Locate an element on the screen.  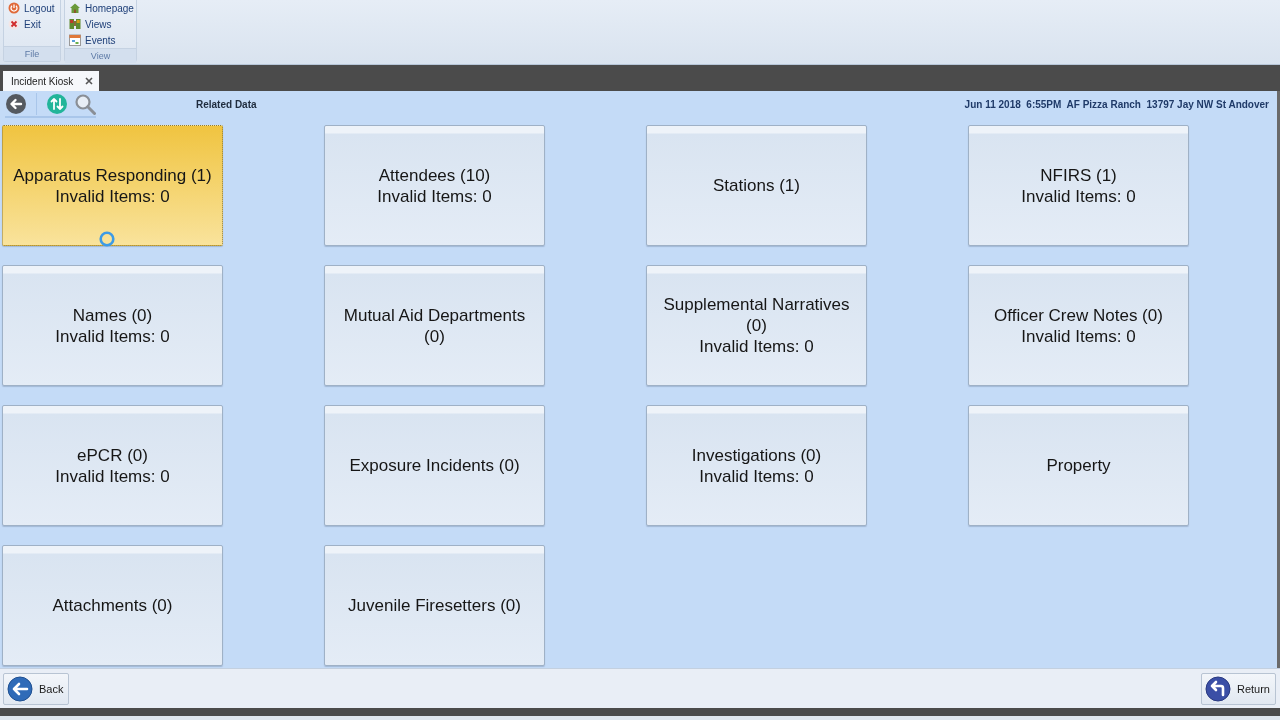
ribbon-button: Logout is located at coordinates (31, 8).